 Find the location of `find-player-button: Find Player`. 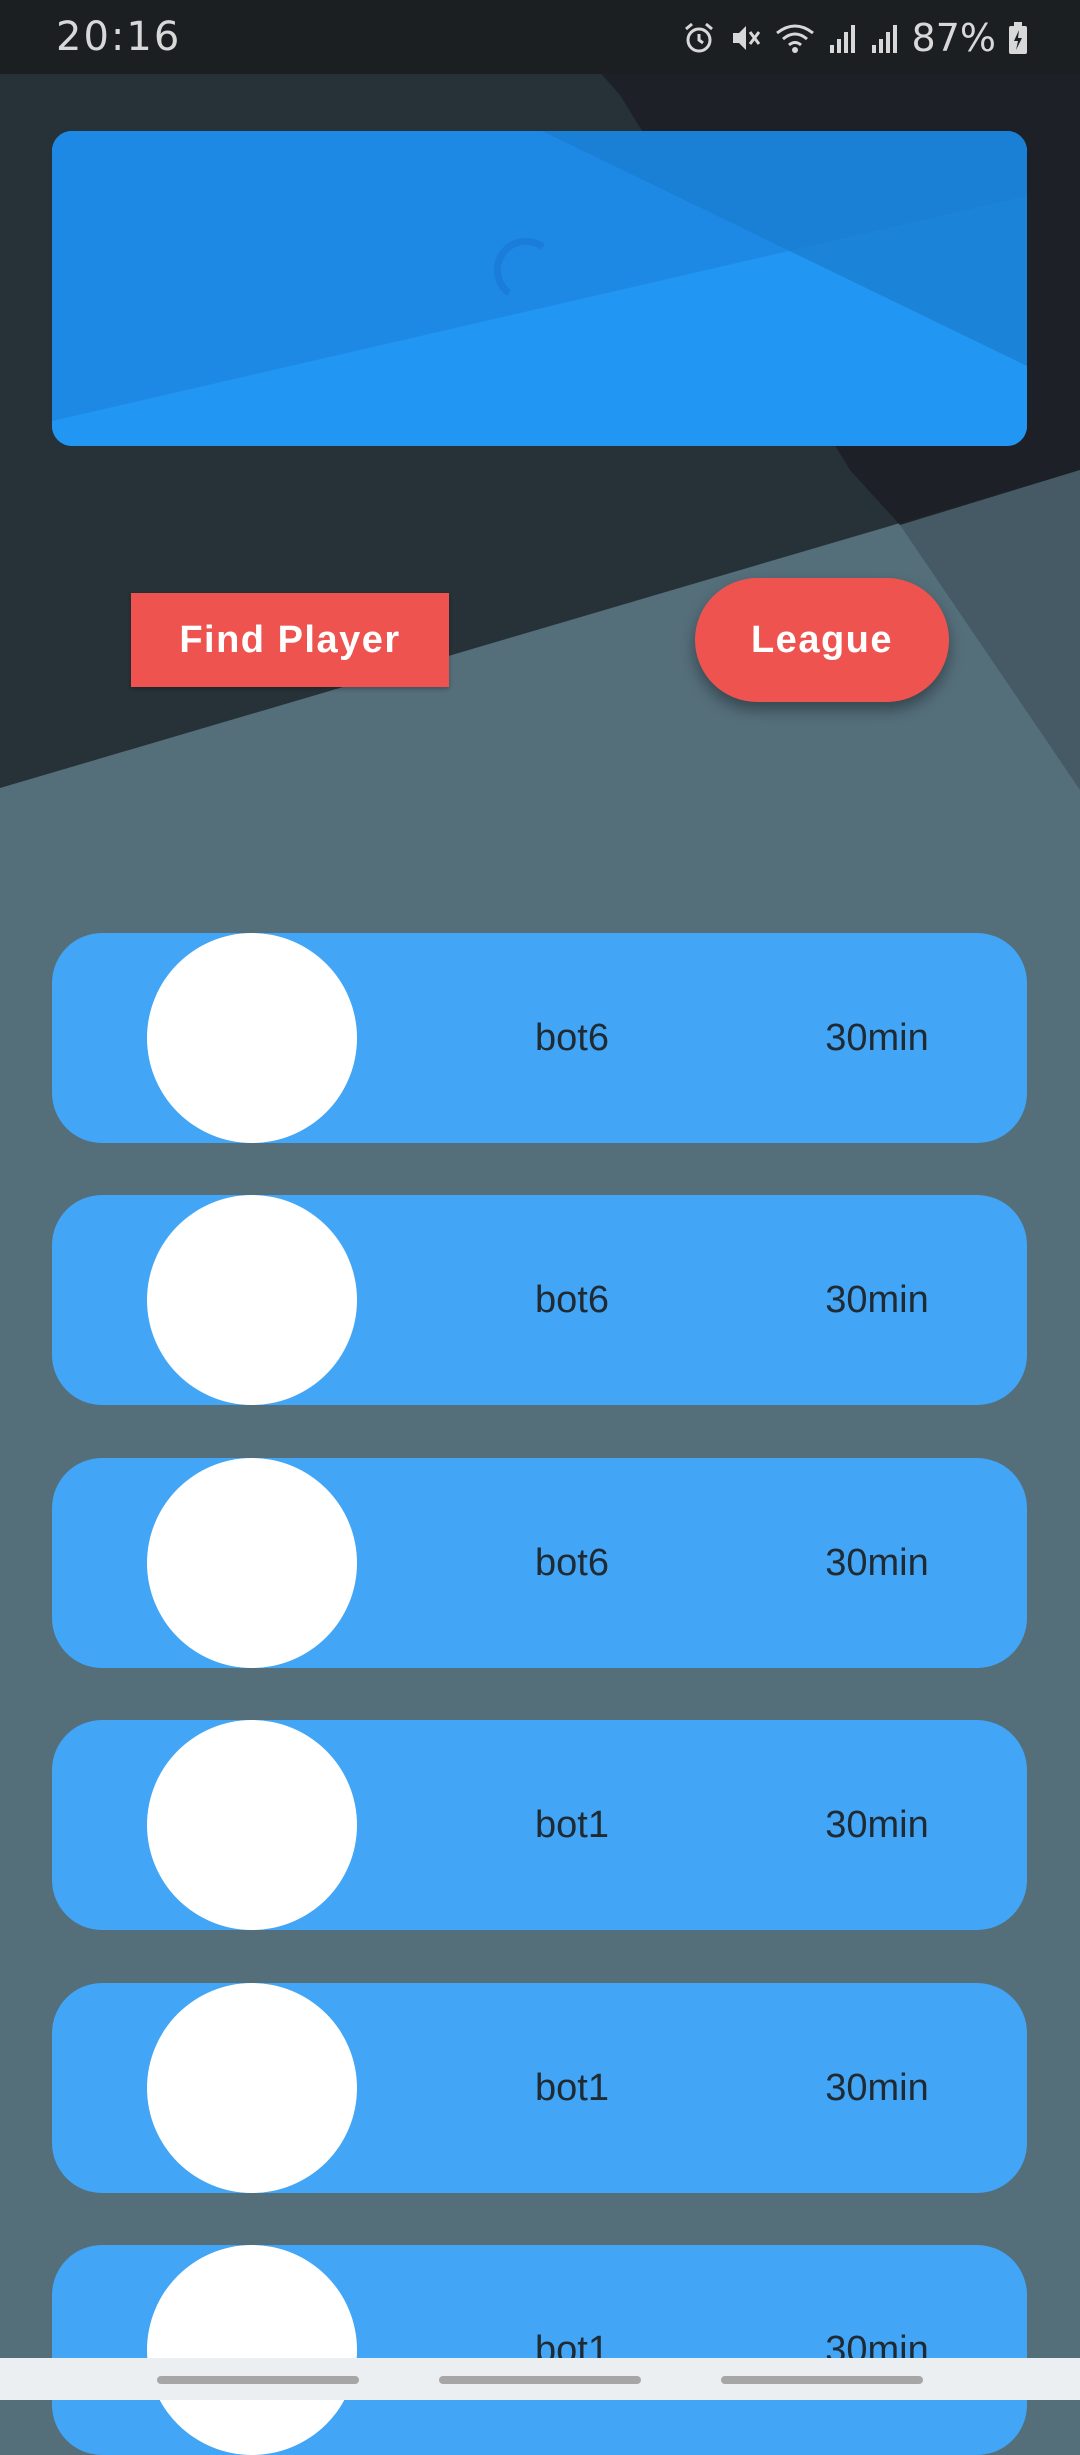

find-player-button: Find Player is located at coordinates (290, 640).